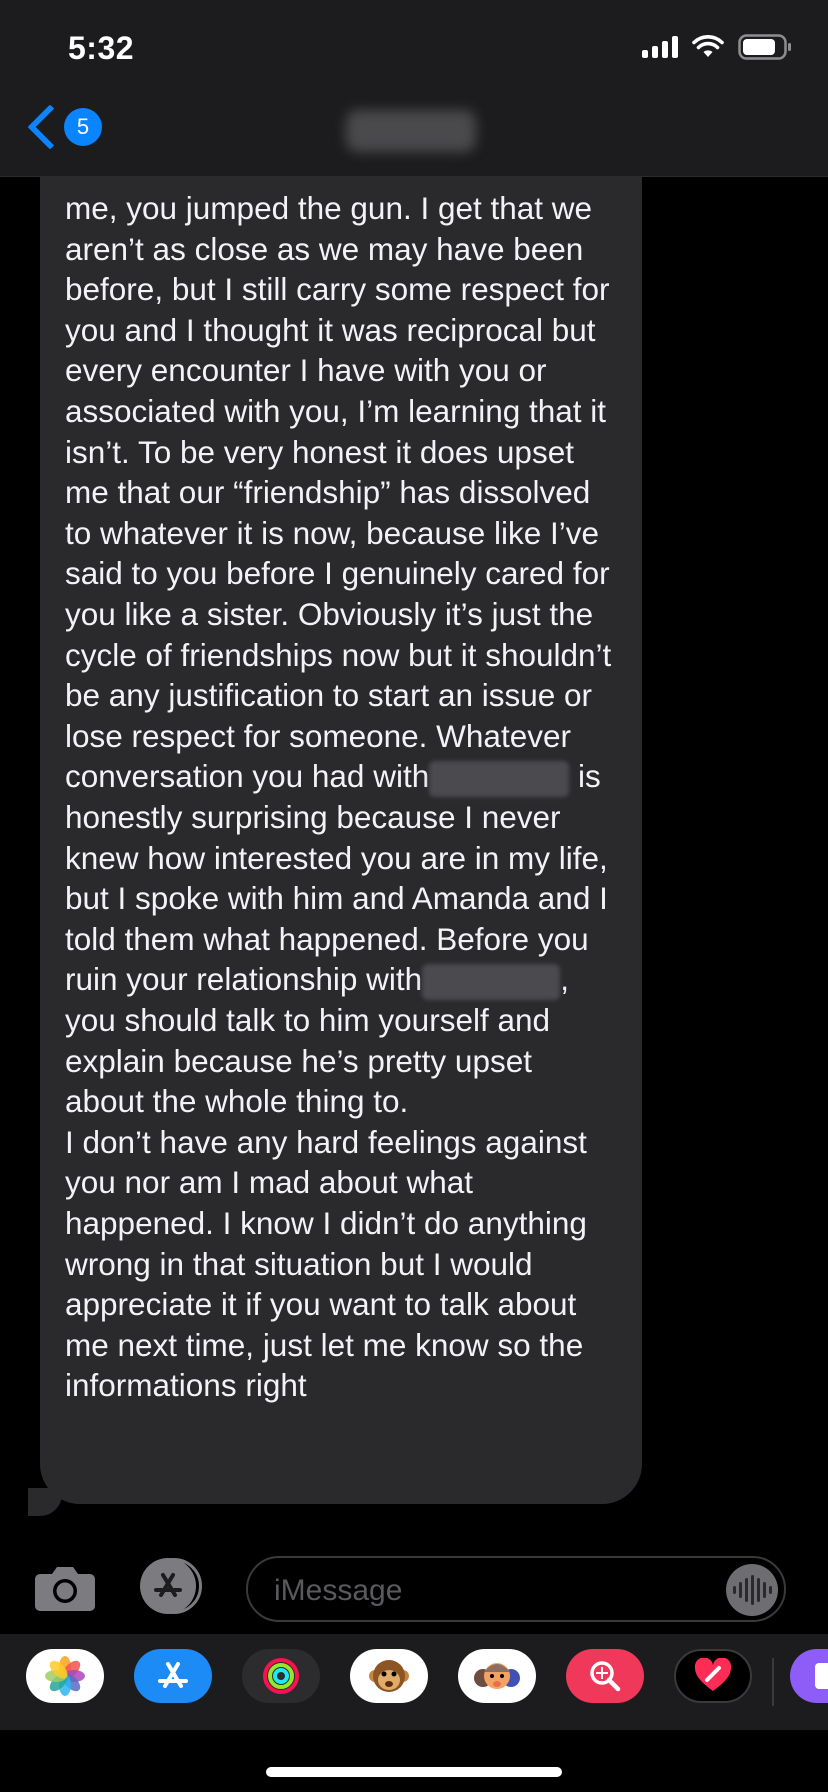  Describe the element at coordinates (389, 1676) in the screenshot. I see `animoji-monkey-icon` at that location.